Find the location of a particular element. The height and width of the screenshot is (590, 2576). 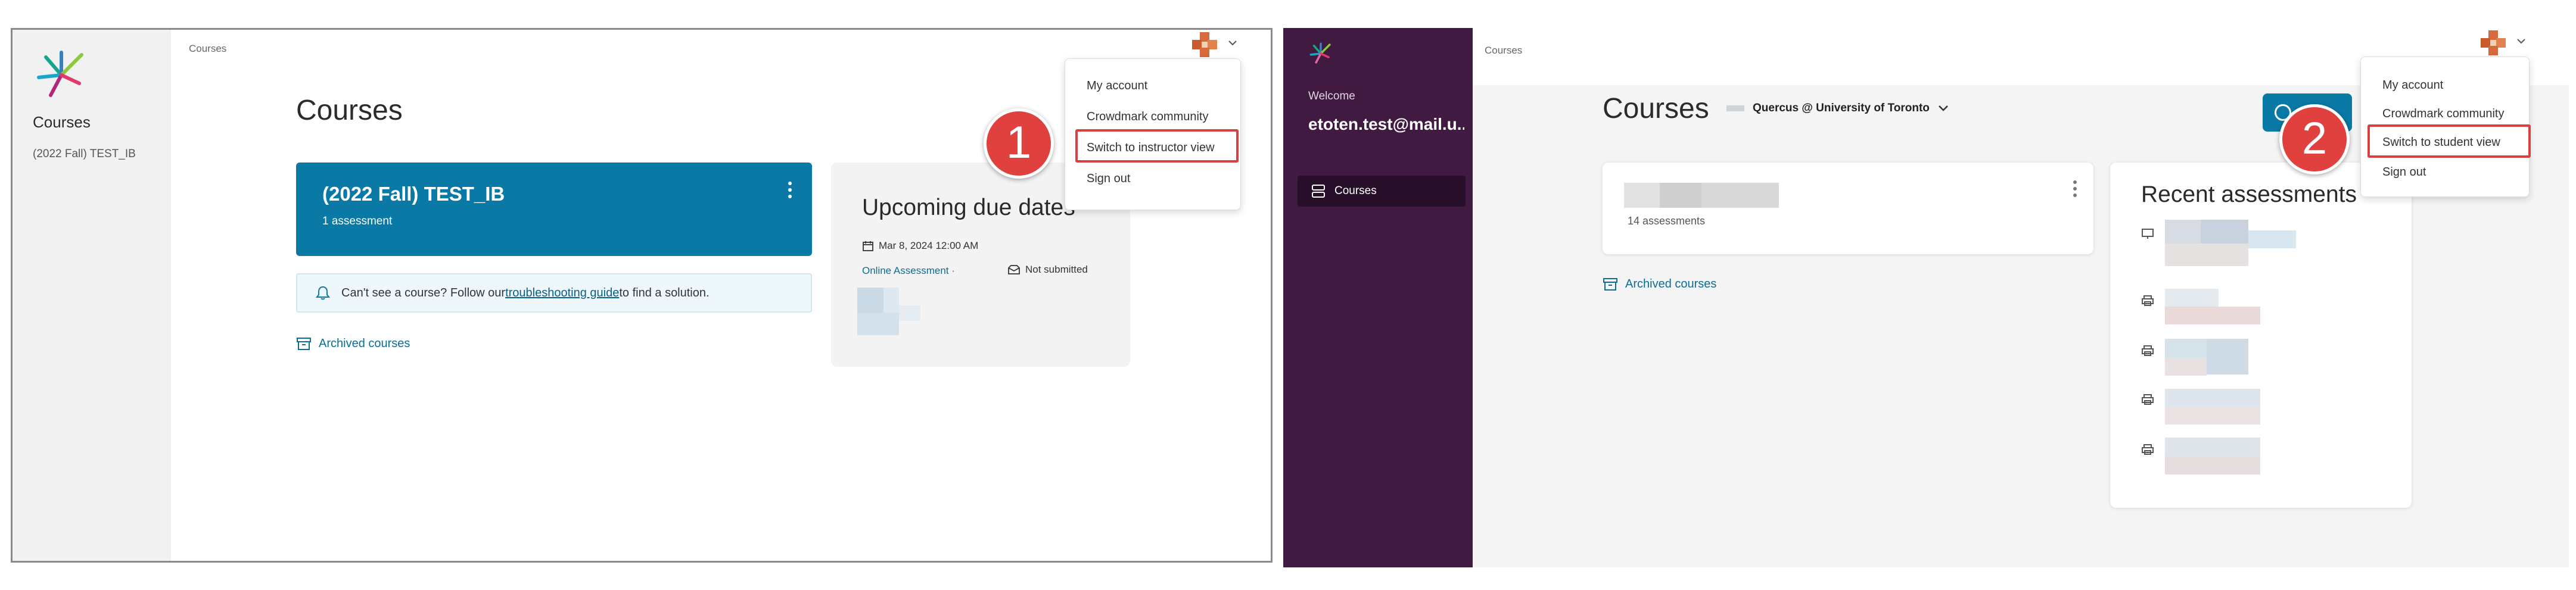

course-title: (2022 Fall) TEST_IB is located at coordinates (413, 194).